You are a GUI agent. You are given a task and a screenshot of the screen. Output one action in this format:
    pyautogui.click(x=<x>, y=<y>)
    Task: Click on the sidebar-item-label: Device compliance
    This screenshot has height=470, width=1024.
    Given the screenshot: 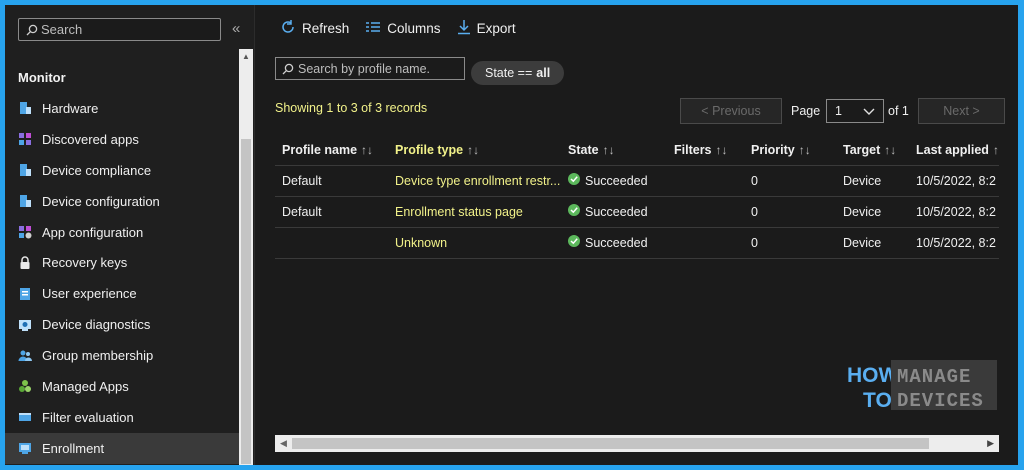 What is the action you would take?
    pyautogui.click(x=97, y=170)
    